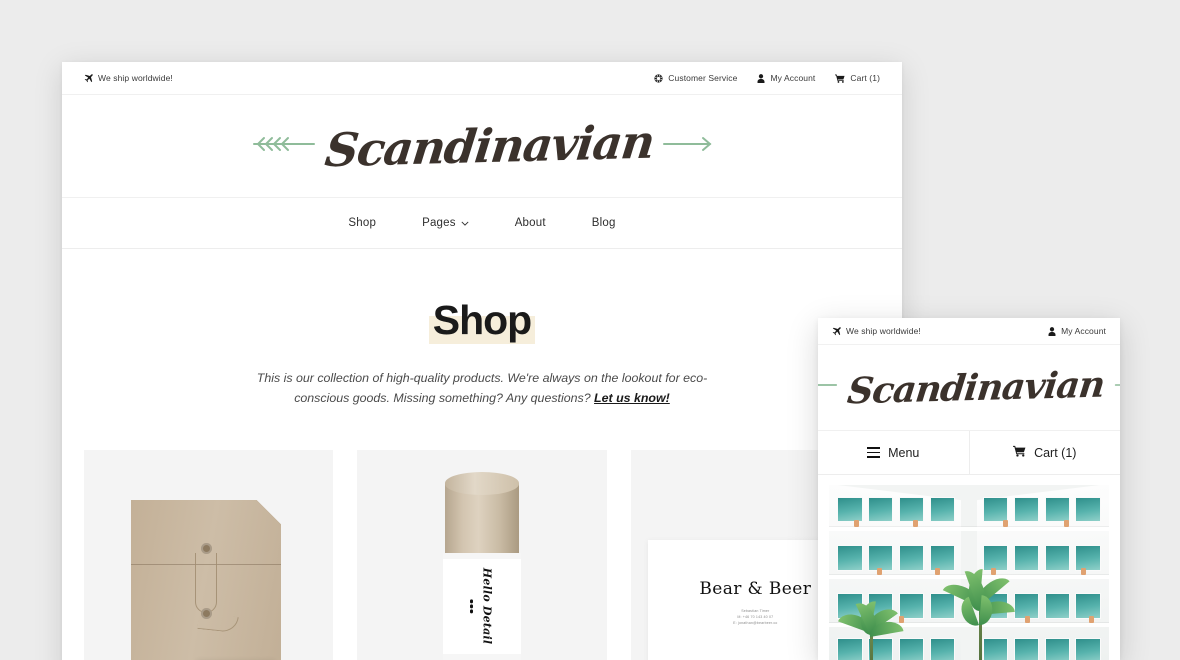 The image size is (1180, 660). Describe the element at coordinates (883, 331) in the screenshot. I see `mobile-shipping-notice-label: We ship worldwide!` at that location.